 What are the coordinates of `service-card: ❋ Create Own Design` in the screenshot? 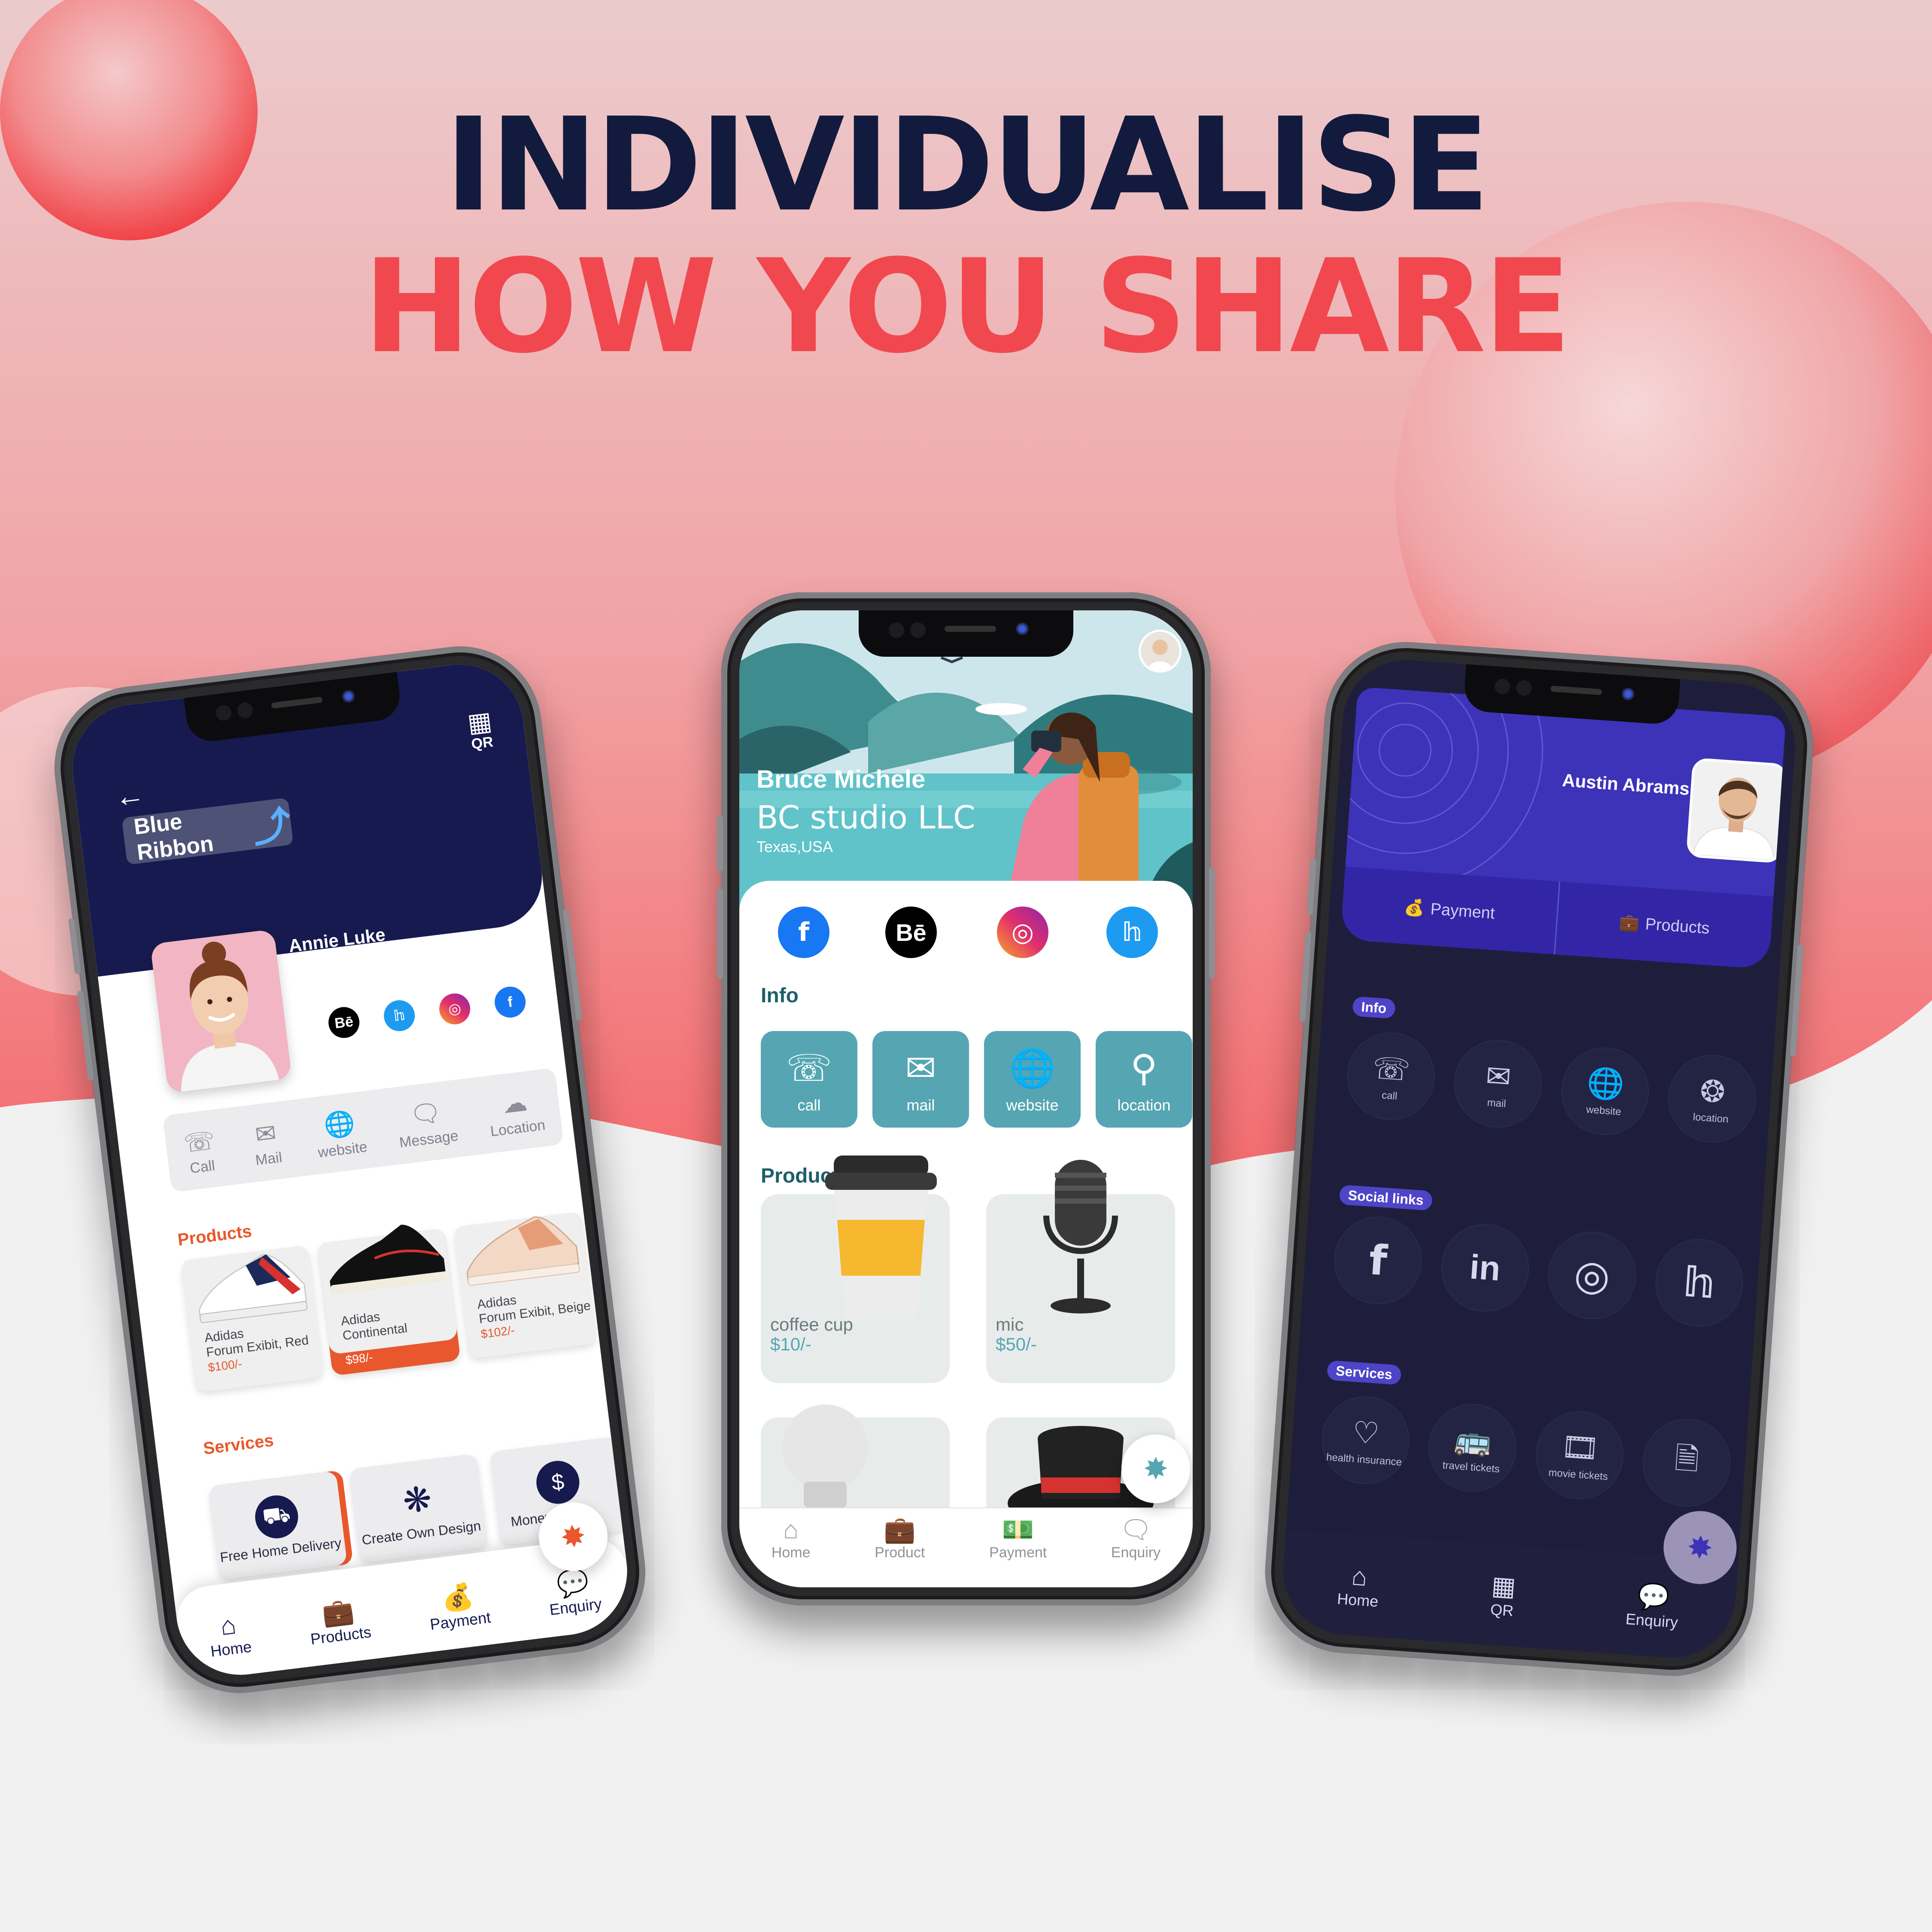 It's located at (418, 1508).